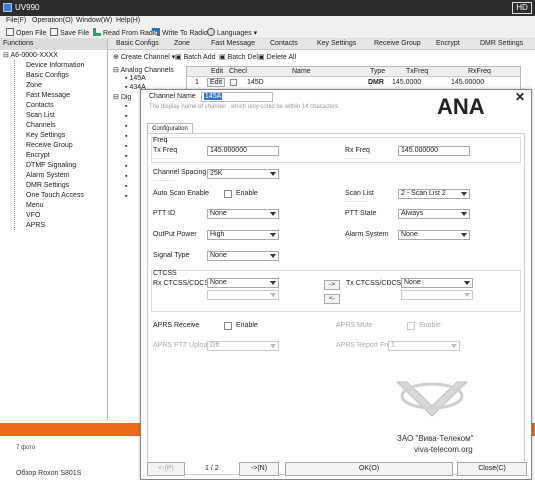 The width and height of the screenshot is (535, 480). What do you see at coordinates (492, 469) in the screenshot?
I see `close-button: Close(C)` at bounding box center [492, 469].